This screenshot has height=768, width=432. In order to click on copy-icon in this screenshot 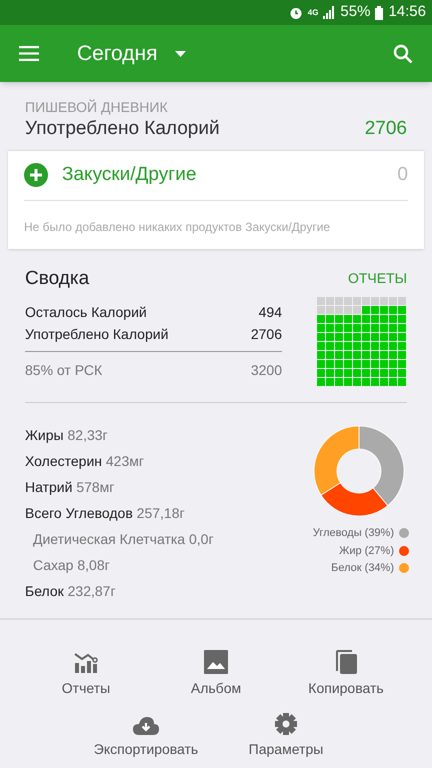, I will do `click(346, 662)`.